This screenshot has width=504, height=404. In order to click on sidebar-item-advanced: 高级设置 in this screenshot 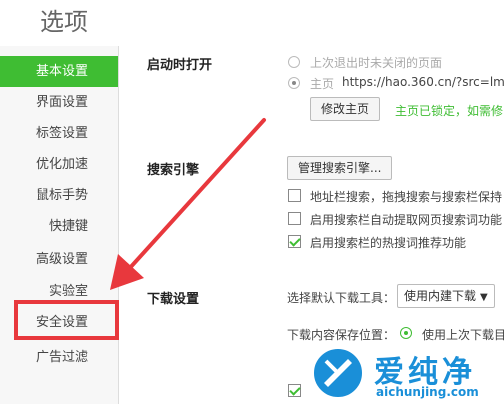, I will do `click(59, 259)`.